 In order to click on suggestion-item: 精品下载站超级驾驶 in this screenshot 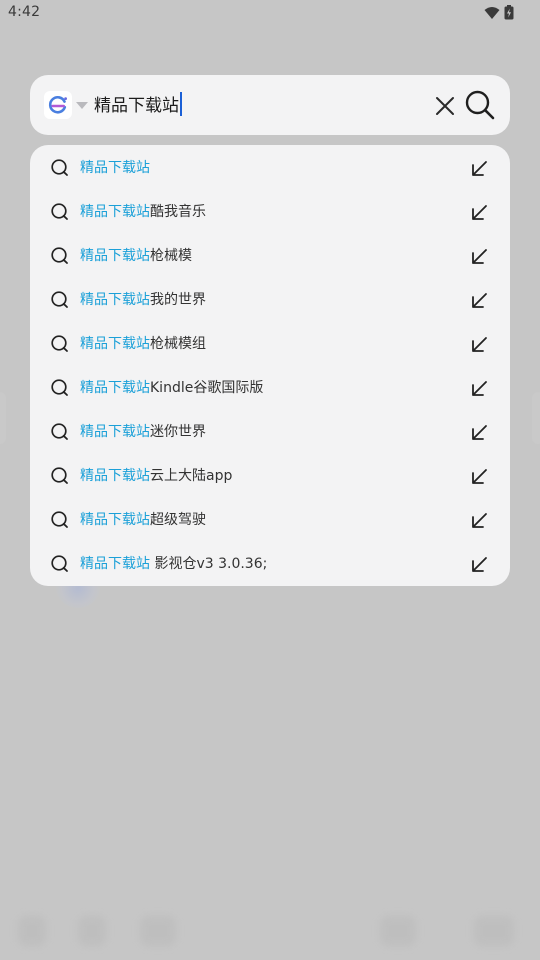, I will do `click(270, 520)`.